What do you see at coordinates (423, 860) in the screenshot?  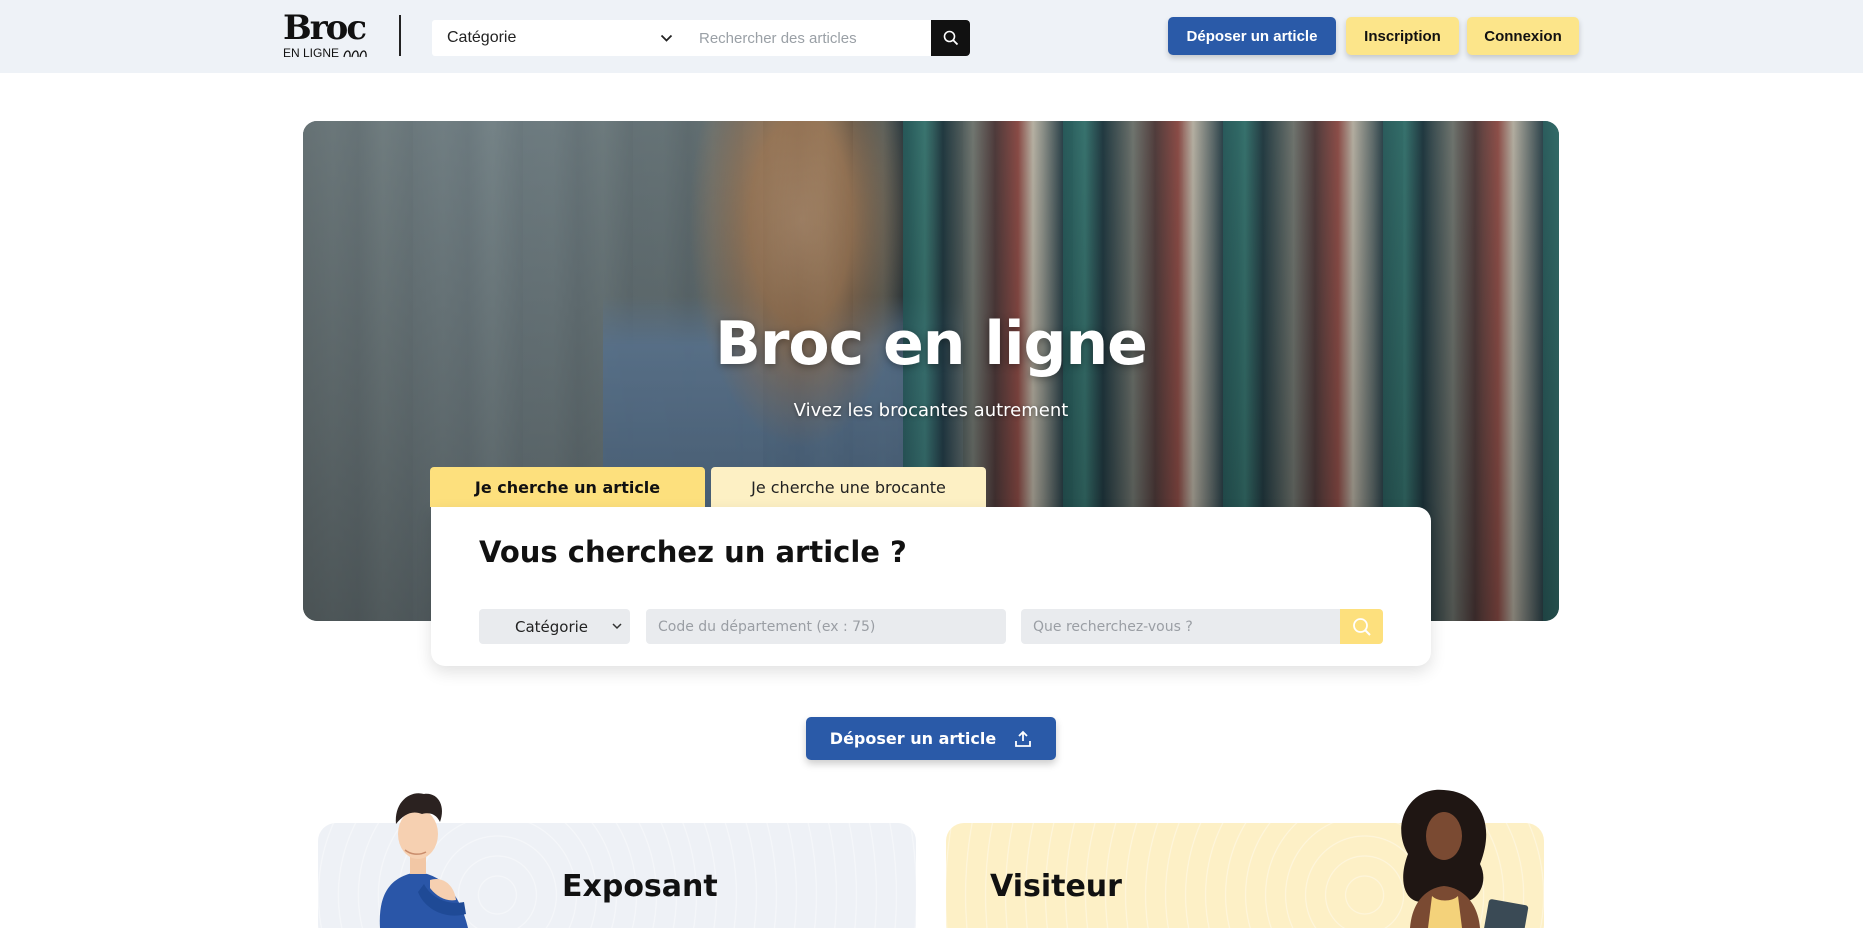 I see `exhibitor-illustration` at bounding box center [423, 860].